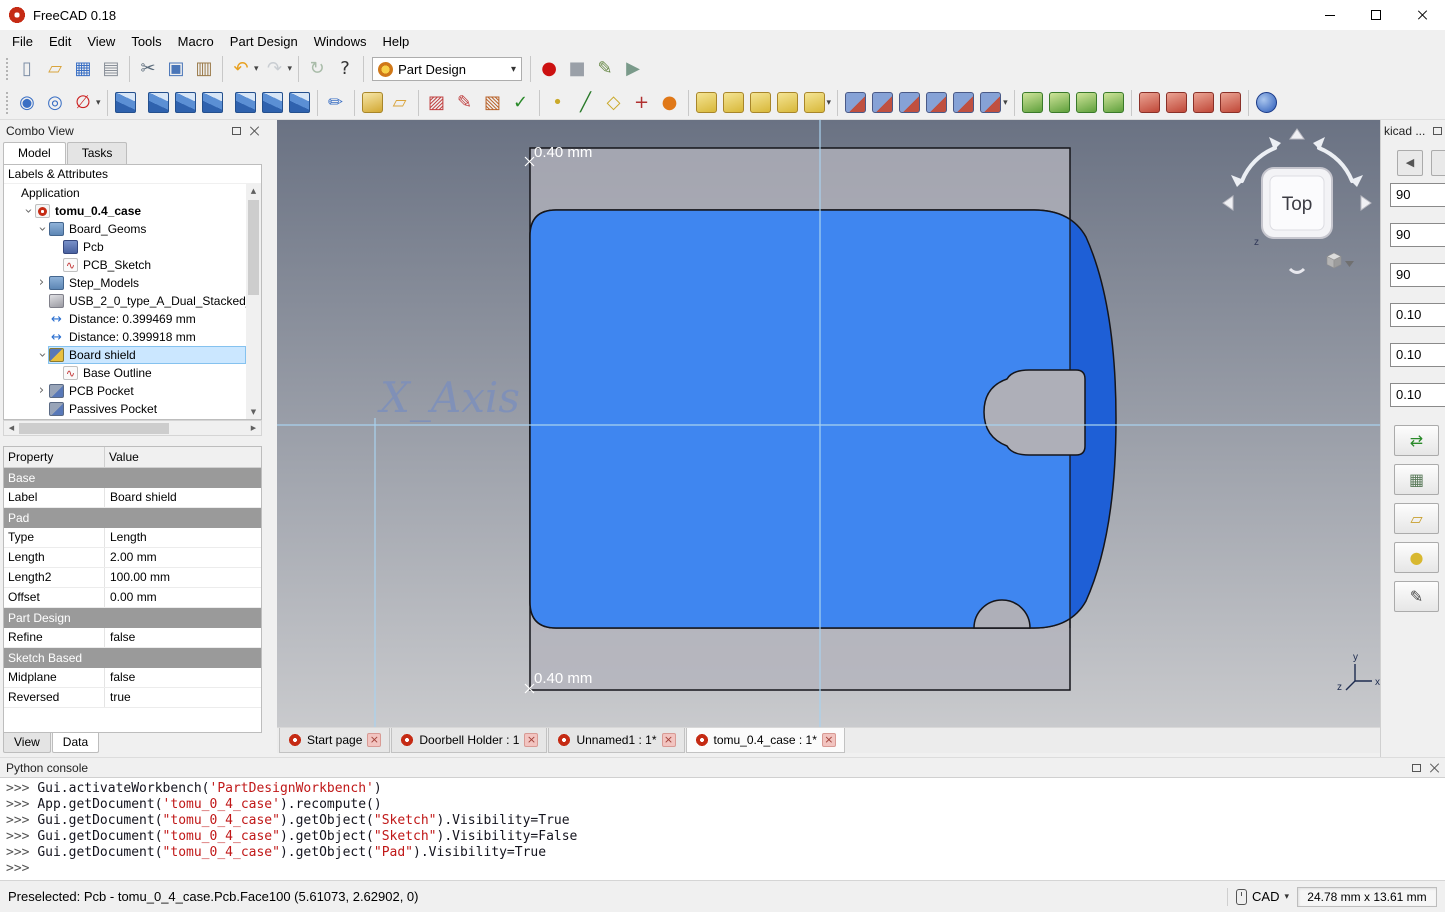  What do you see at coordinates (132, 498) in the screenshot?
I see `property-row-label: Label Board shield` at bounding box center [132, 498].